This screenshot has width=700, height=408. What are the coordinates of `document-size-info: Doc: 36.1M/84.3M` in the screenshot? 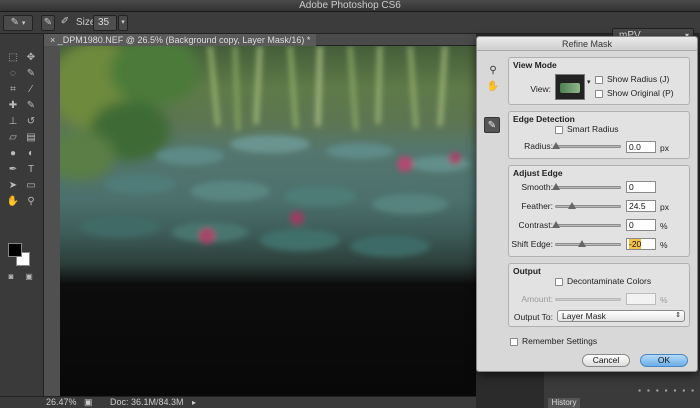 It's located at (147, 402).